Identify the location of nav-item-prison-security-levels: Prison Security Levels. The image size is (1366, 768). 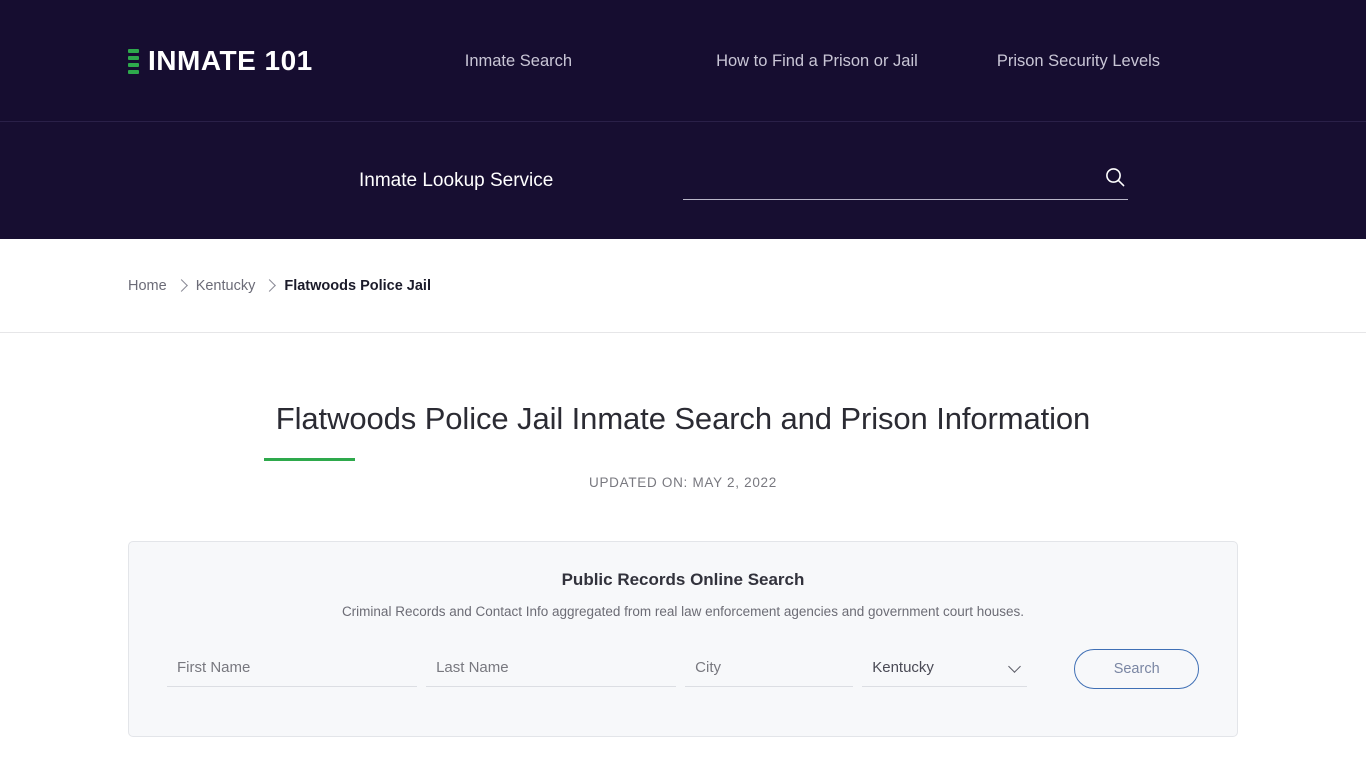
(1078, 61).